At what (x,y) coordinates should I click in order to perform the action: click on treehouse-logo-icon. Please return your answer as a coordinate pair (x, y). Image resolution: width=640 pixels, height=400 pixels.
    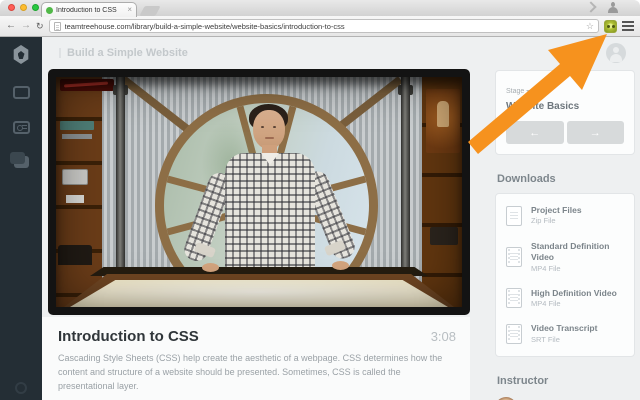
    Looking at the image, I should click on (21, 54).